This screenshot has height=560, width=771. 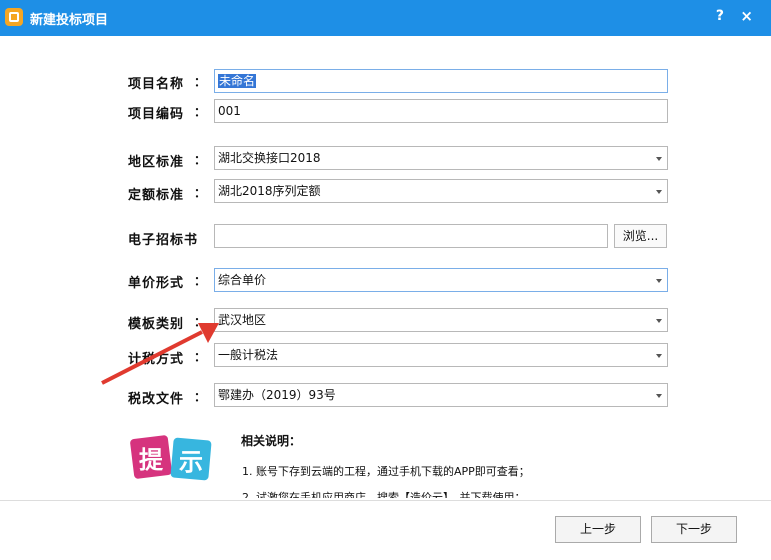 I want to click on tax-method-select: 一般计税法, so click(x=441, y=355).